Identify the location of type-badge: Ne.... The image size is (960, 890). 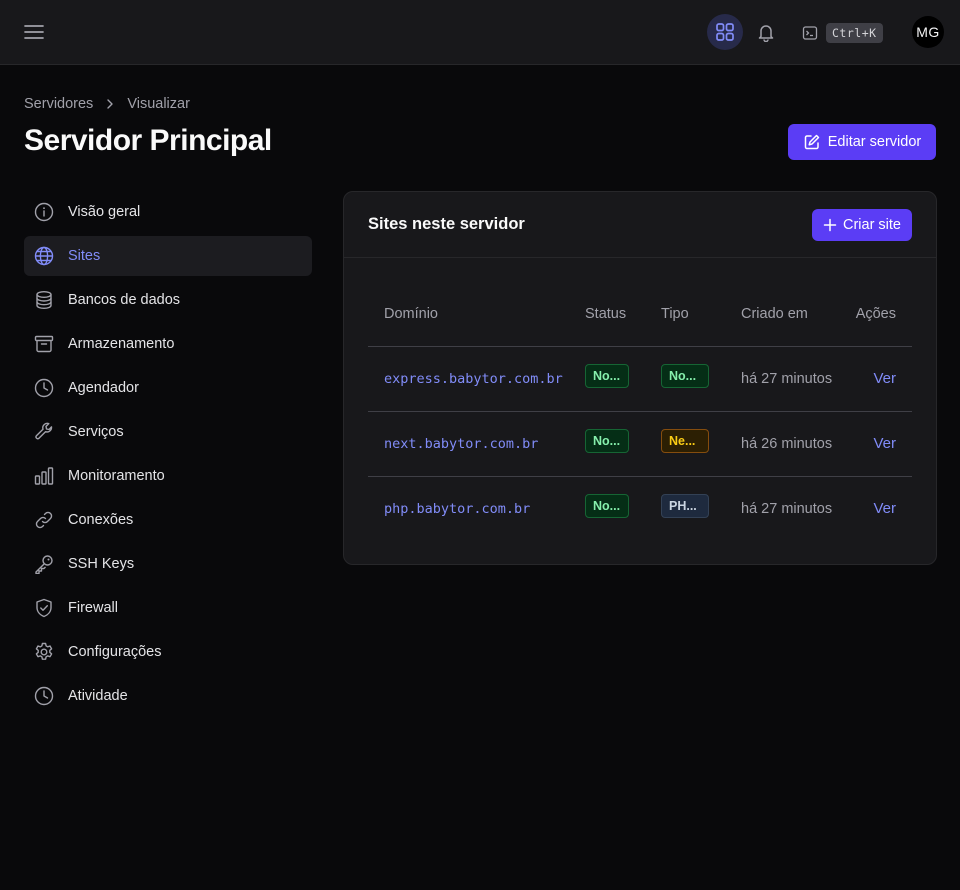
(685, 440).